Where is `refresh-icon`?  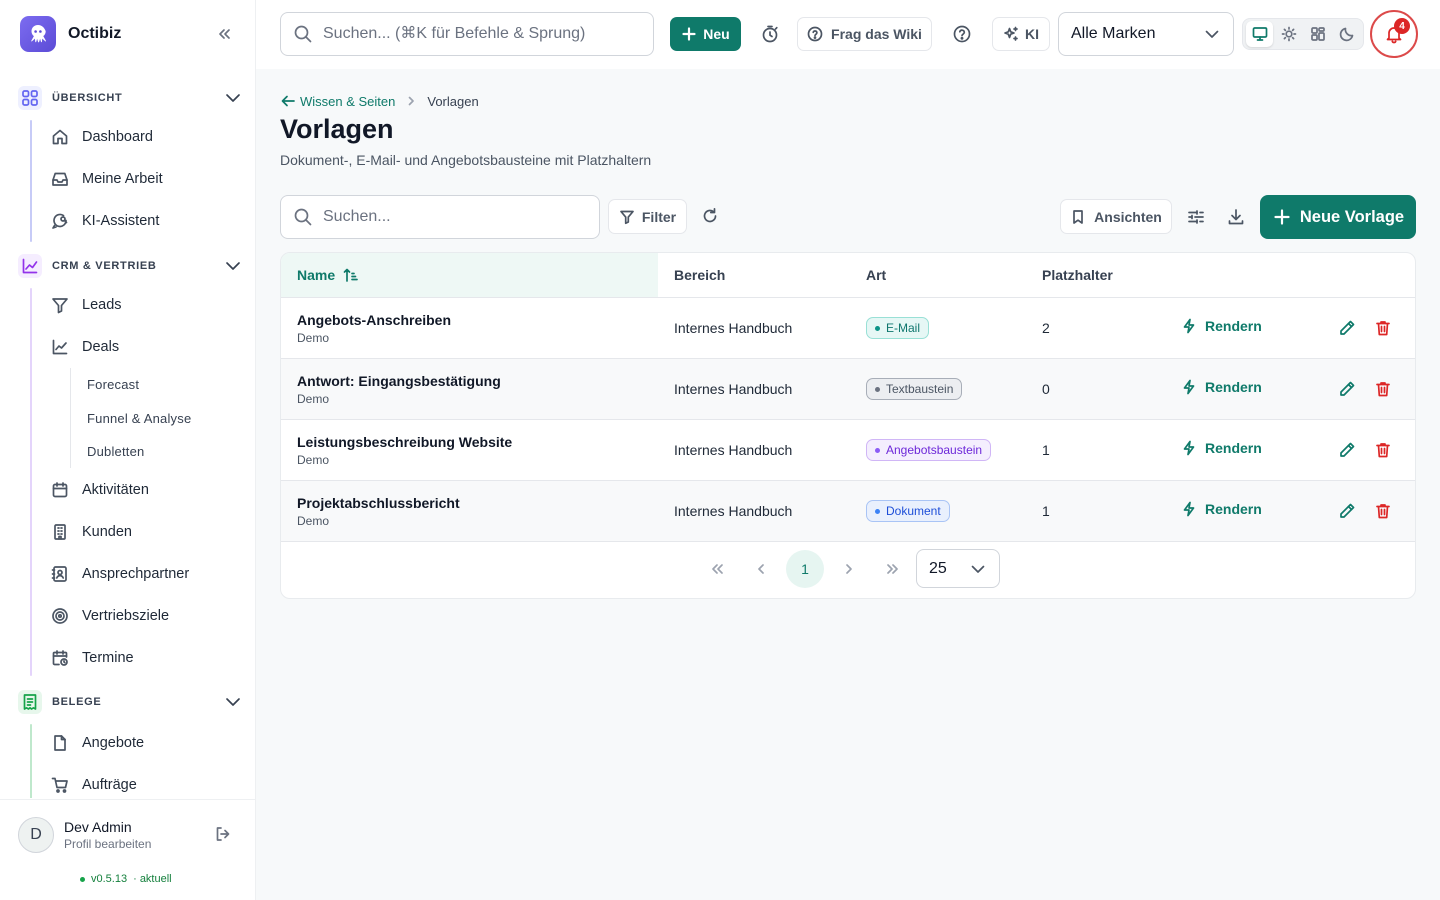
refresh-icon is located at coordinates (710, 216).